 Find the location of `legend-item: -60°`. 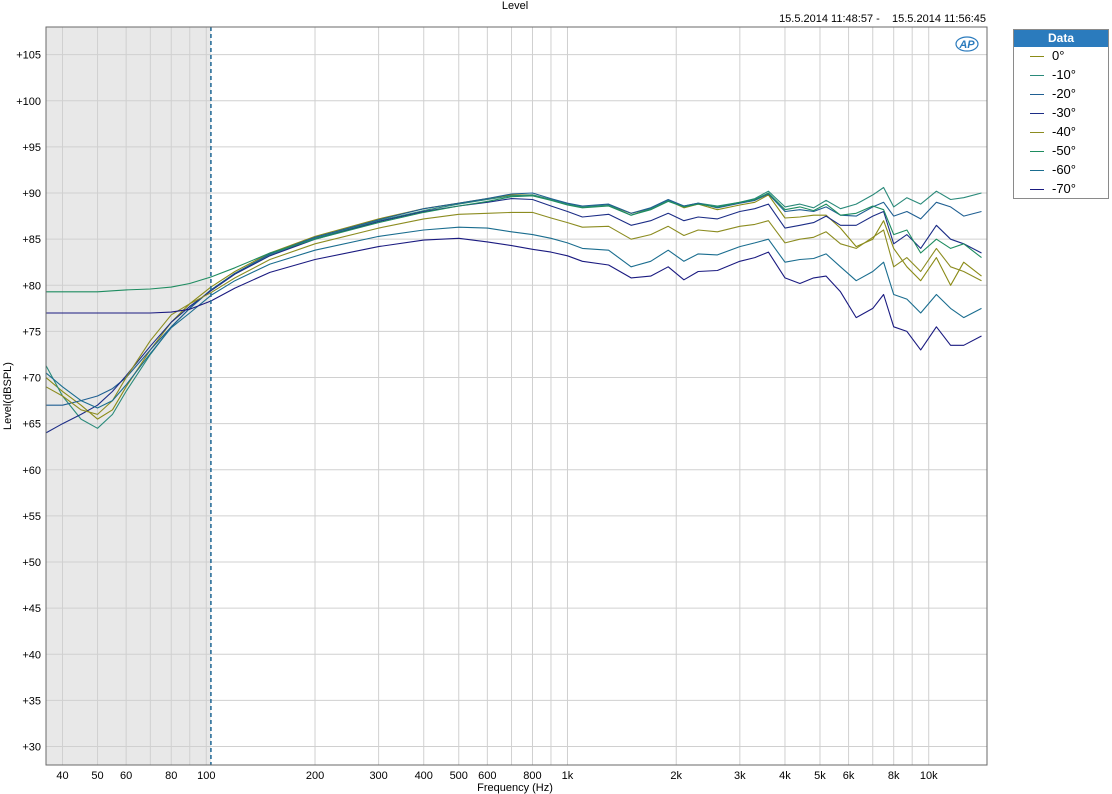

legend-item: -60° is located at coordinates (1061, 170).